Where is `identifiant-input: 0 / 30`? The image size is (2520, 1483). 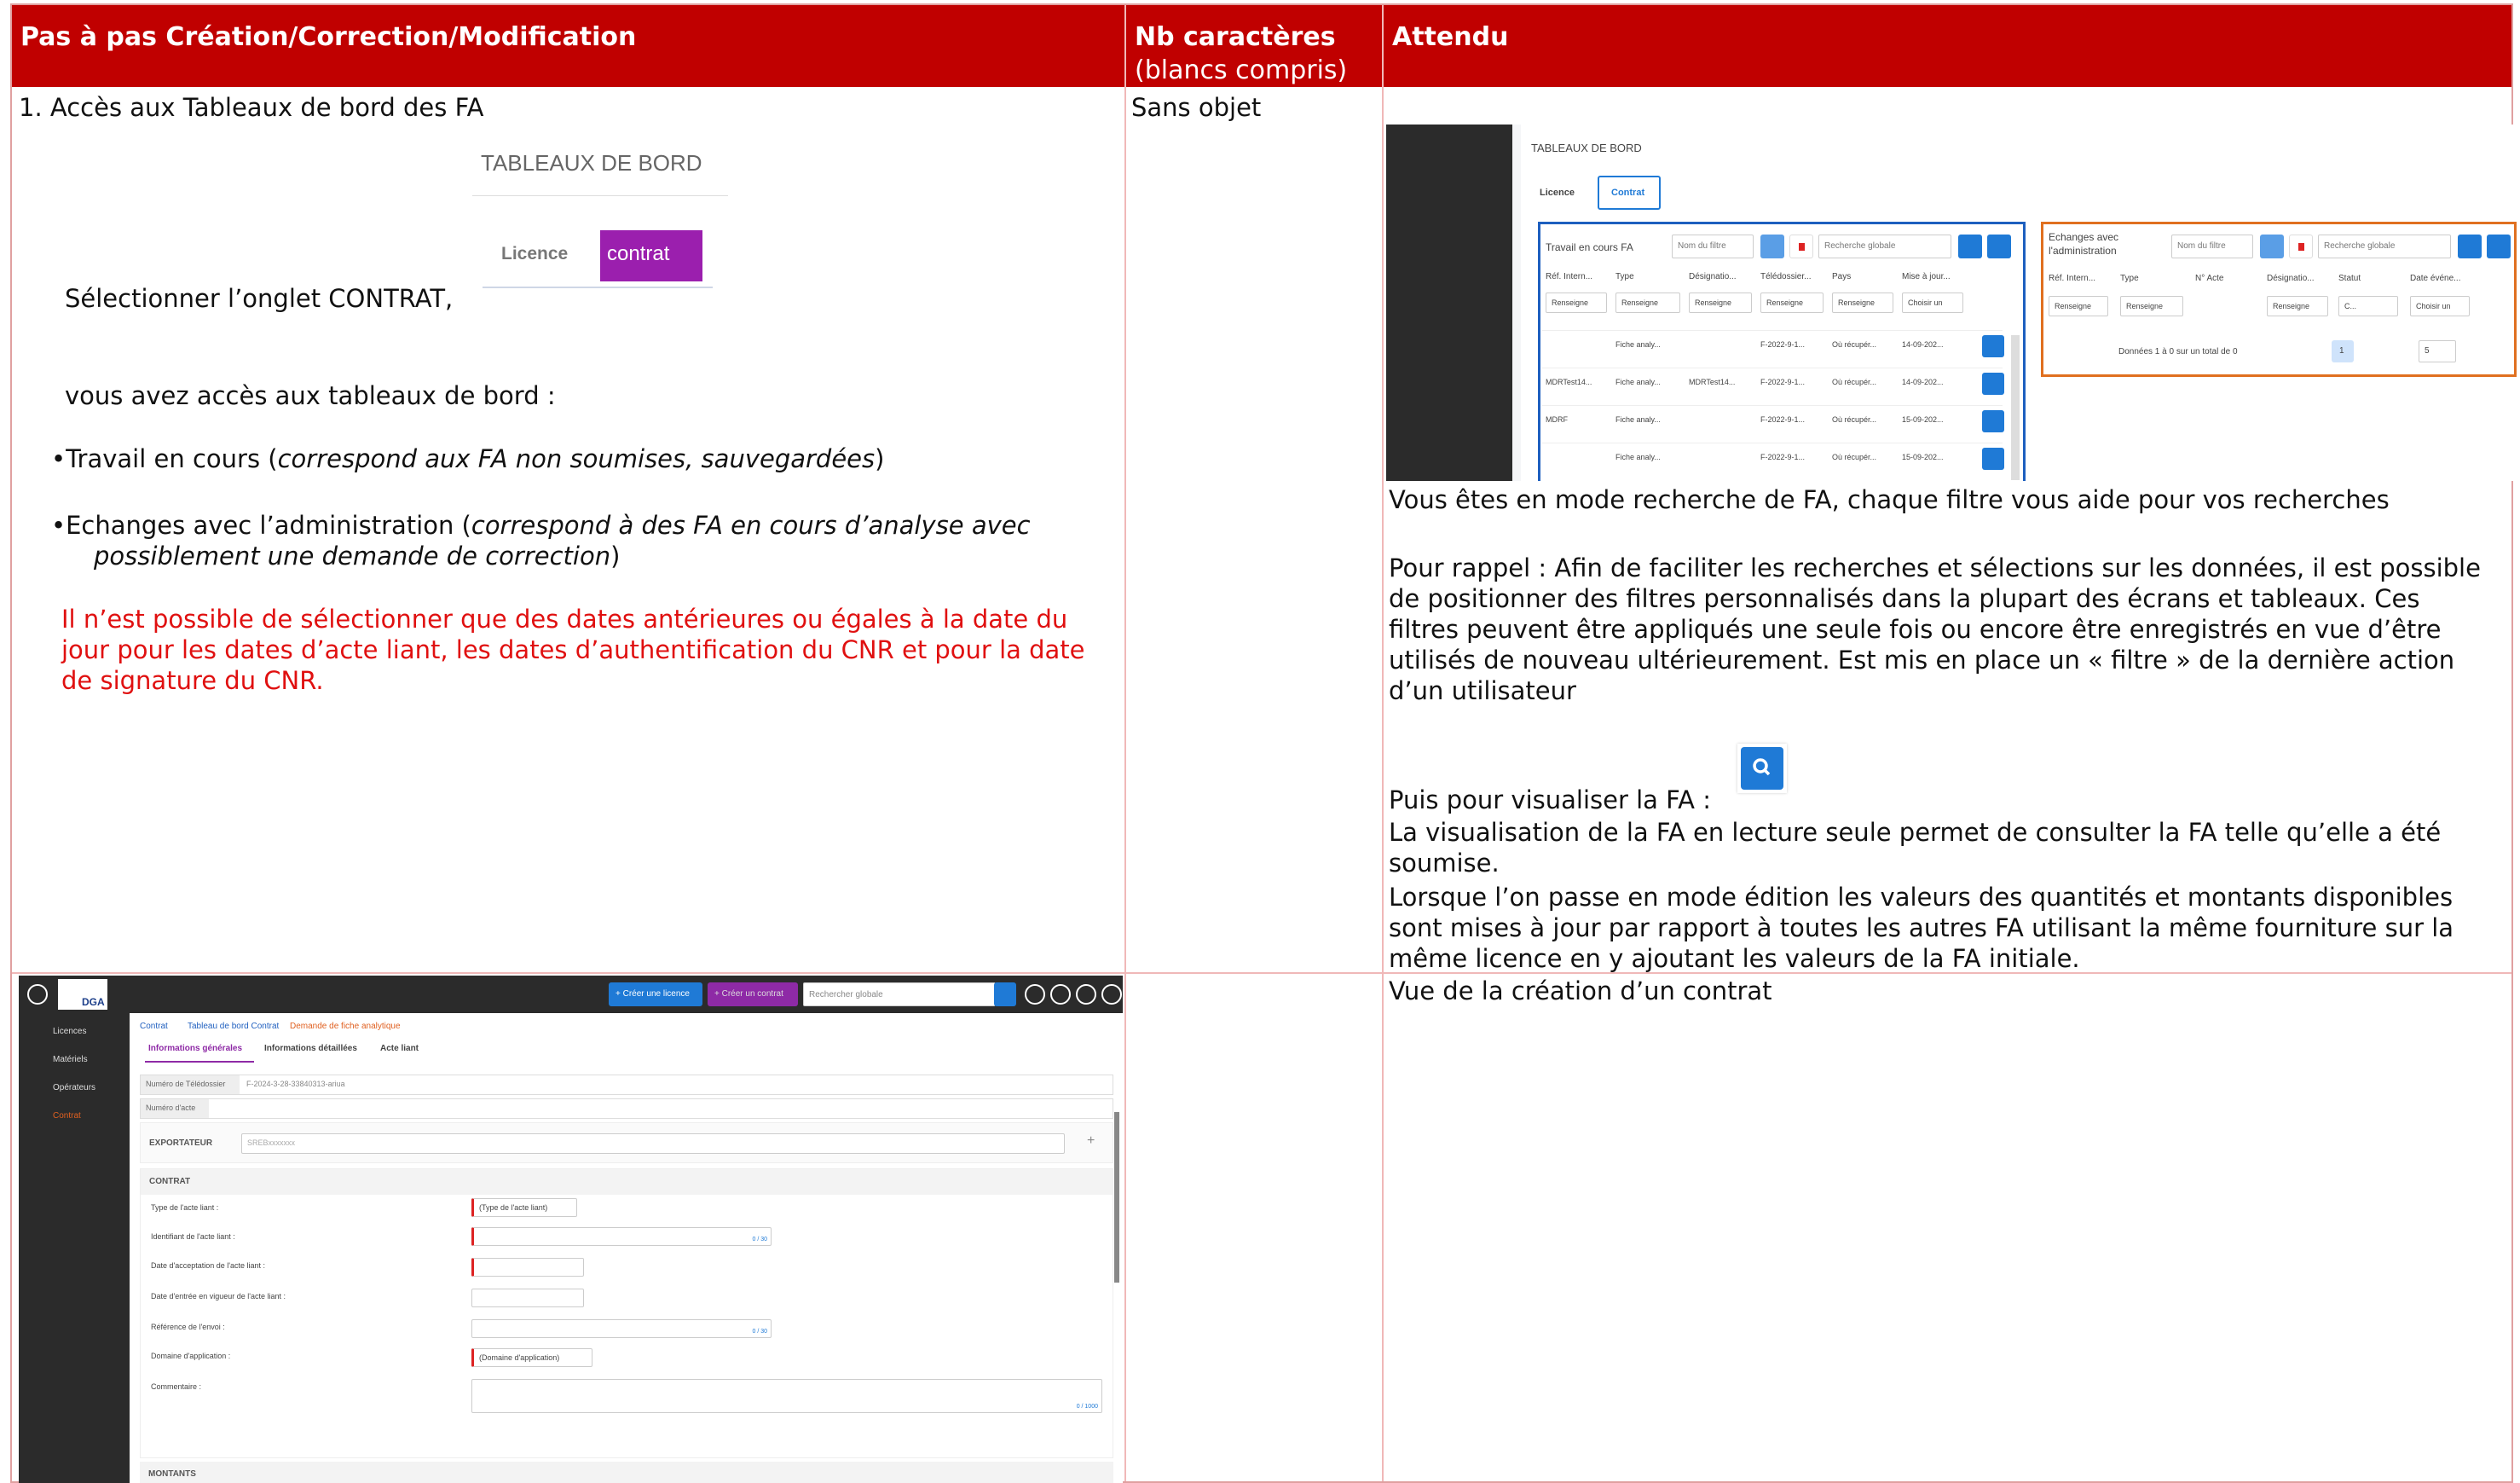
identifiant-input: 0 / 30 is located at coordinates (621, 1236).